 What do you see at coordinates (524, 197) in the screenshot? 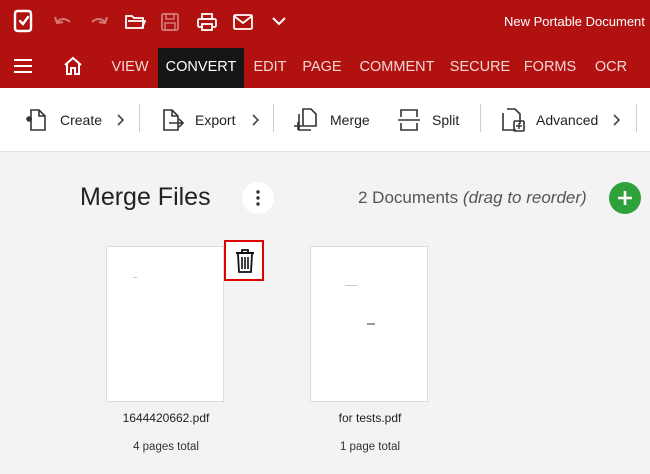
I see `reorder-hint: (drag to reorder)` at bounding box center [524, 197].